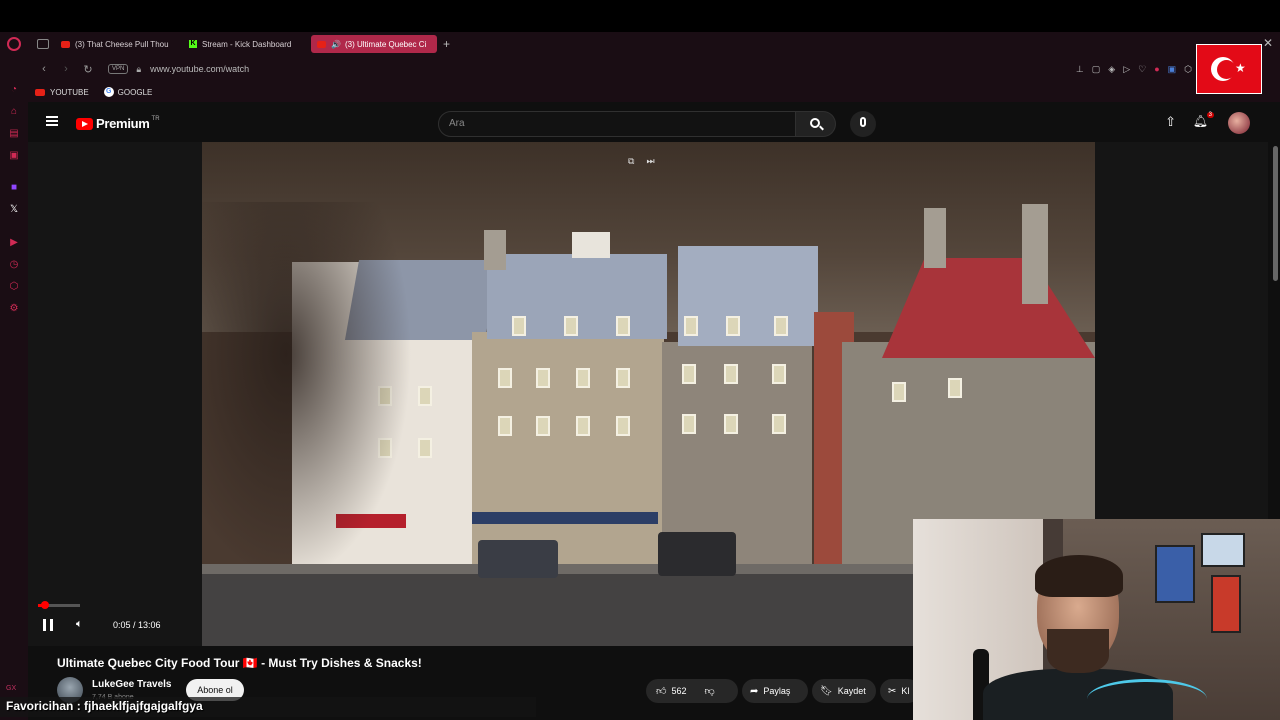  What do you see at coordinates (1096, 69) in the screenshot?
I see `screenshot-icon: ▢` at bounding box center [1096, 69].